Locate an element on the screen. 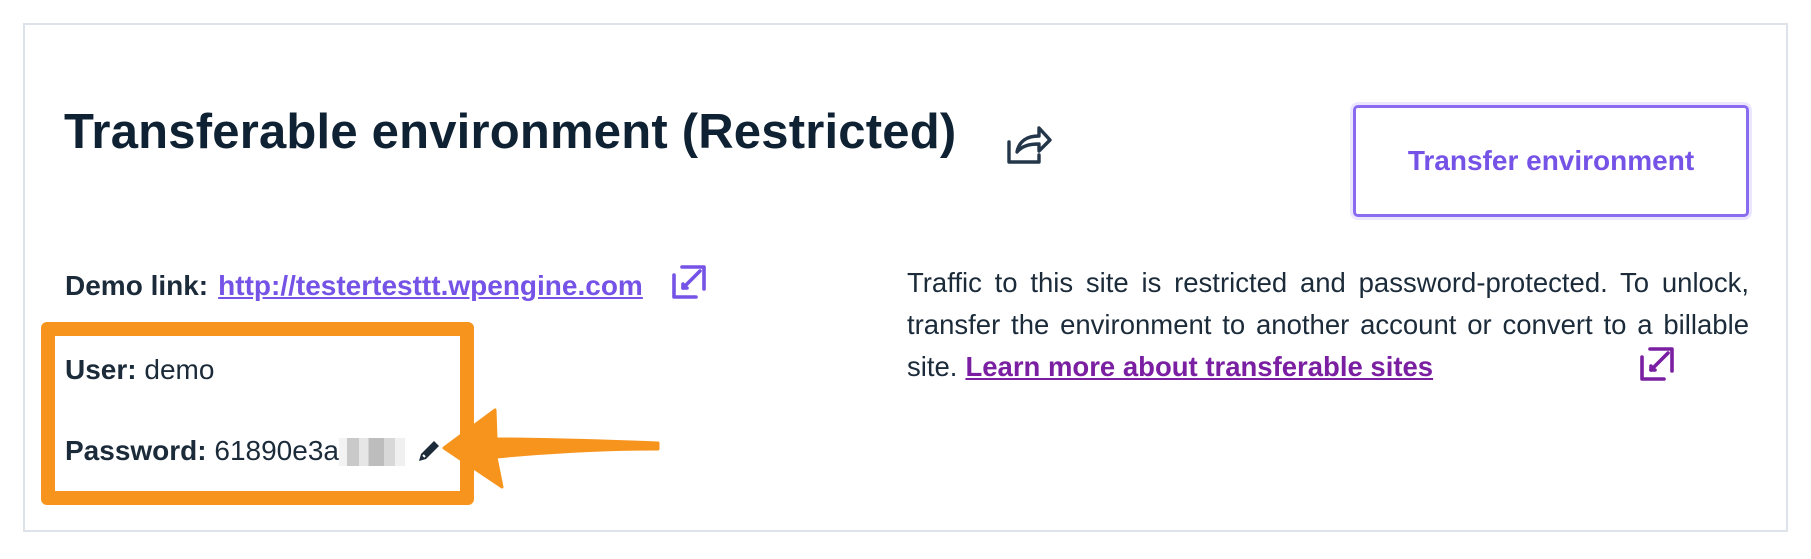 This screenshot has height=559, width=1811. demo-link-label: Demo link: is located at coordinates (137, 285).